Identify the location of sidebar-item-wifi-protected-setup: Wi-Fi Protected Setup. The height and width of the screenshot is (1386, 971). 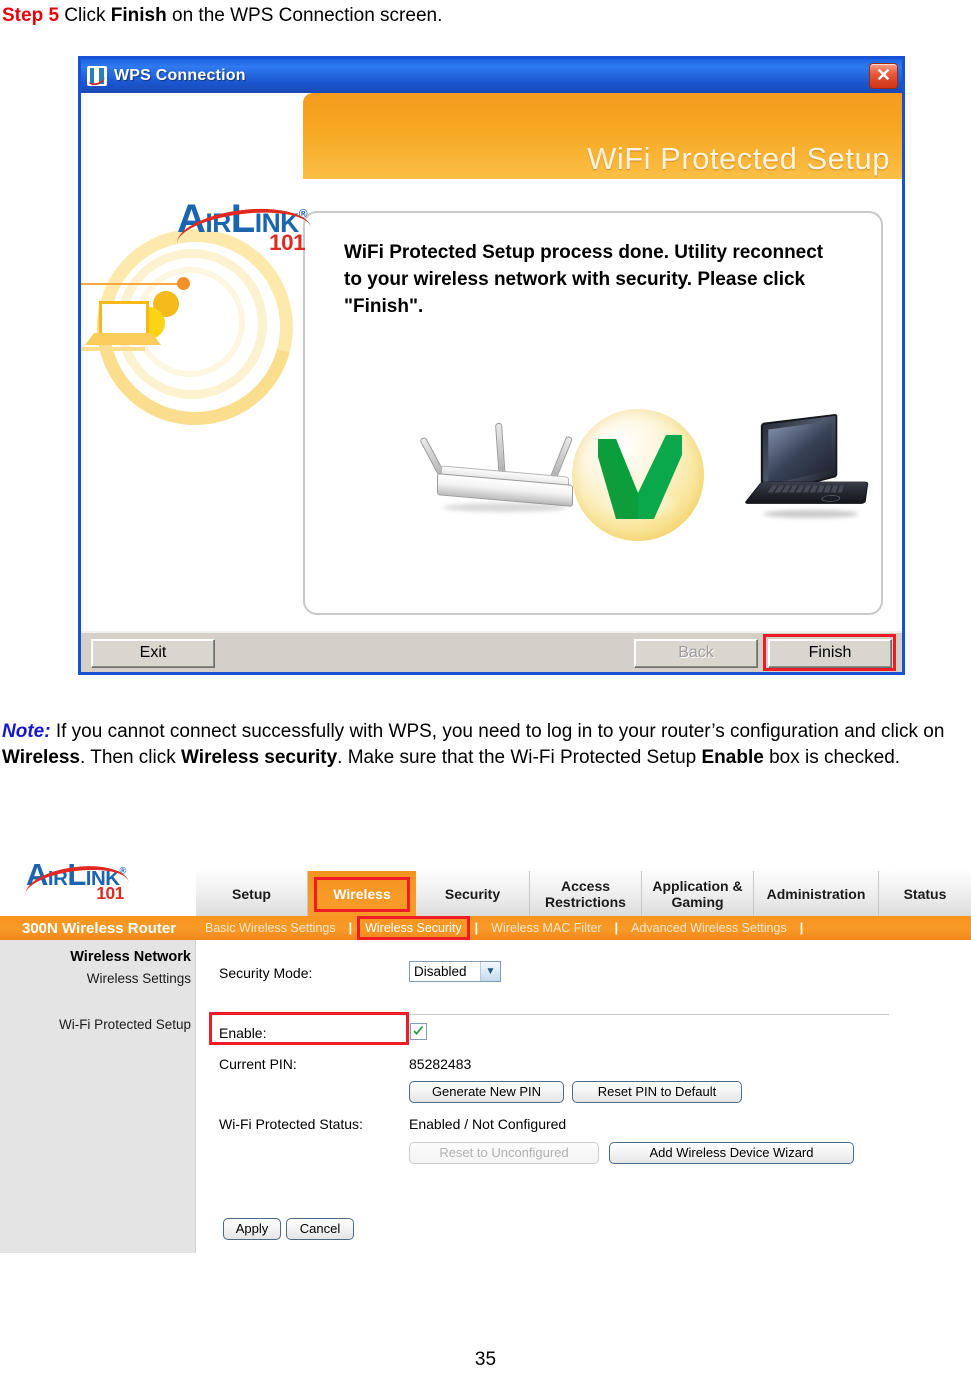
(95, 1024).